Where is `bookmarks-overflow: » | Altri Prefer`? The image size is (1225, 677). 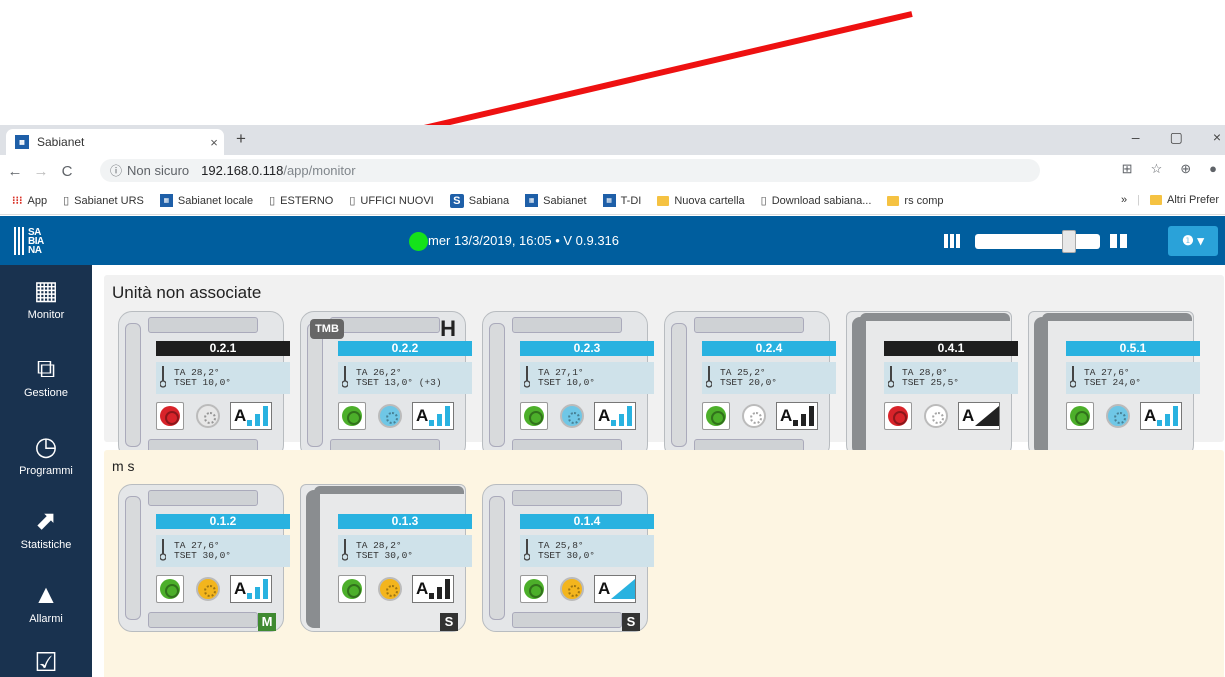 bookmarks-overflow: » | Altri Prefer is located at coordinates (1170, 200).